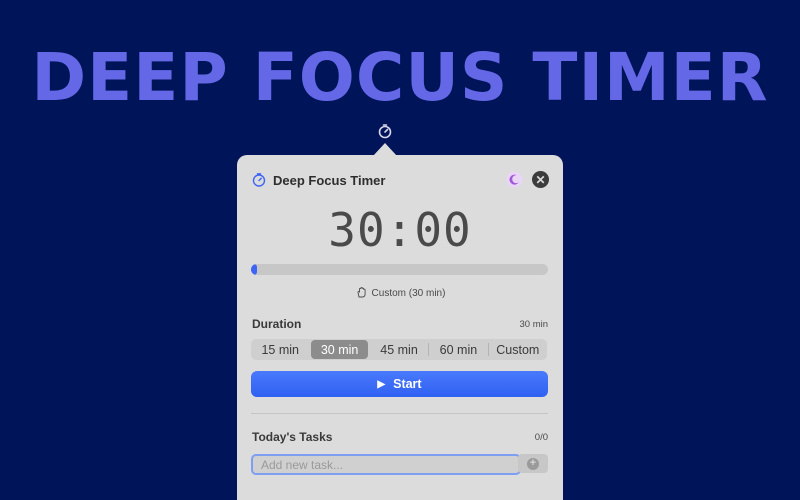 The height and width of the screenshot is (500, 800). Describe the element at coordinates (292, 437) in the screenshot. I see `tasks-label: Today's Tasks` at that location.